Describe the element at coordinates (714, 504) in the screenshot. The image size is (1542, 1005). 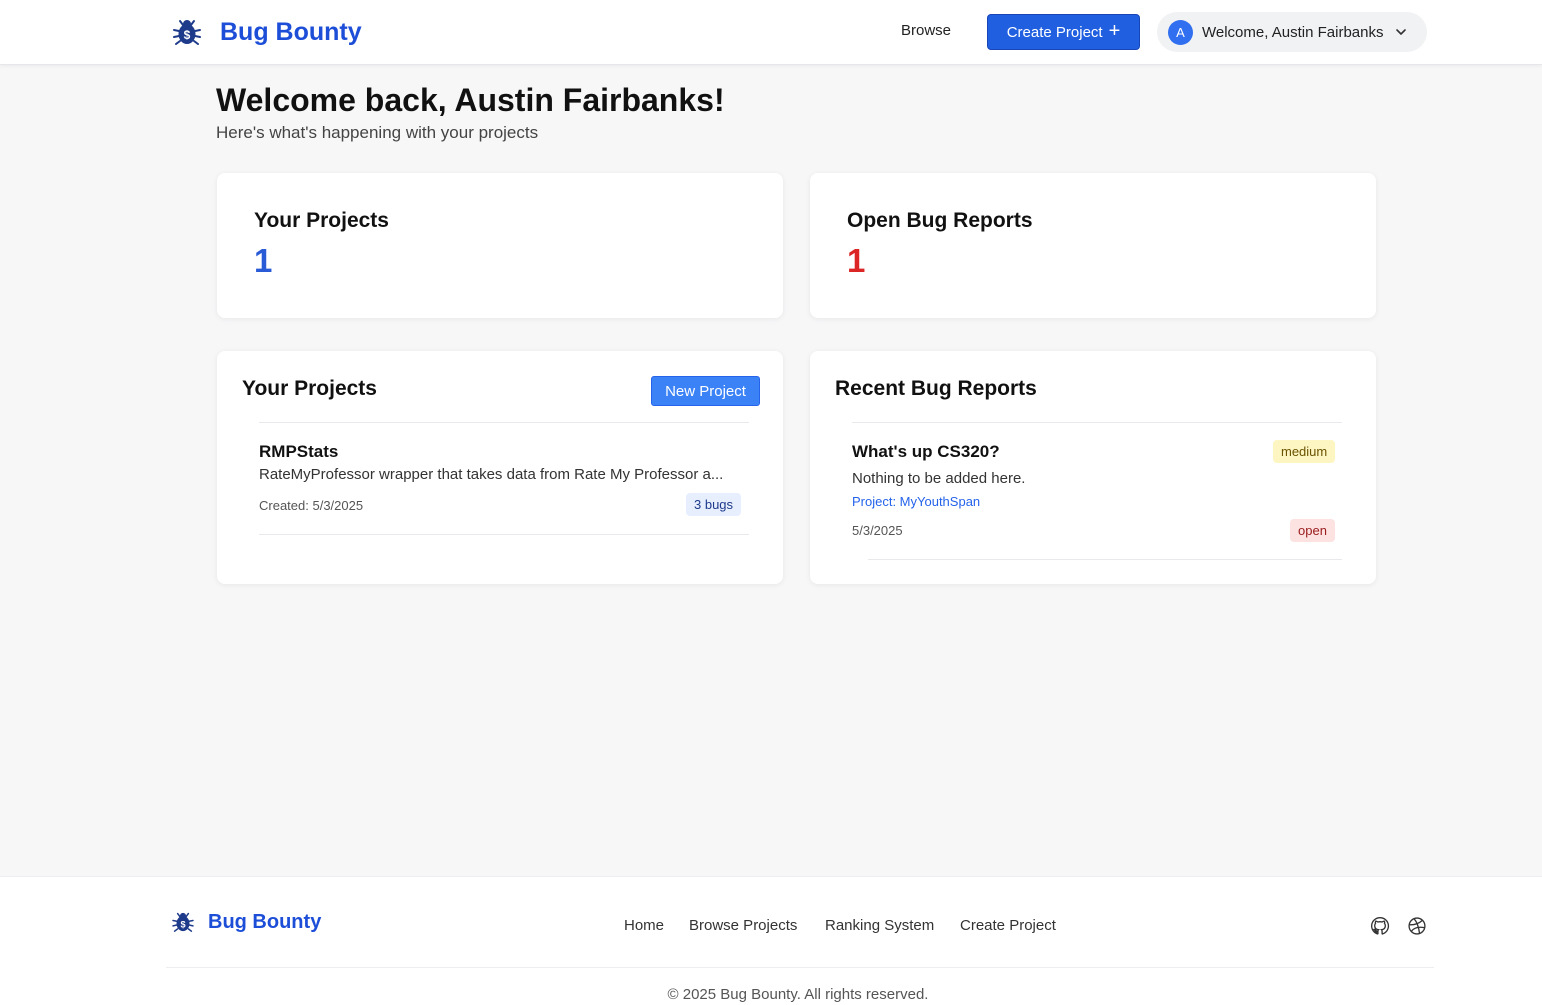
I see `bug-count-badge: 3 bugs` at that location.